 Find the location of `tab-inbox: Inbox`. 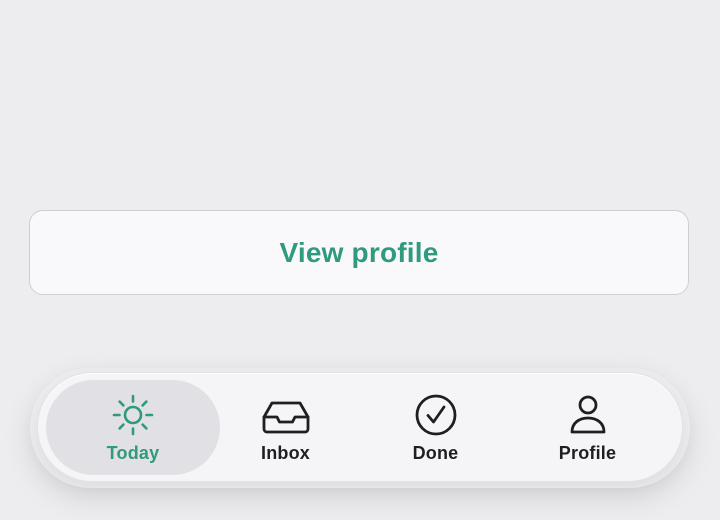

tab-inbox: Inbox is located at coordinates (285, 427).